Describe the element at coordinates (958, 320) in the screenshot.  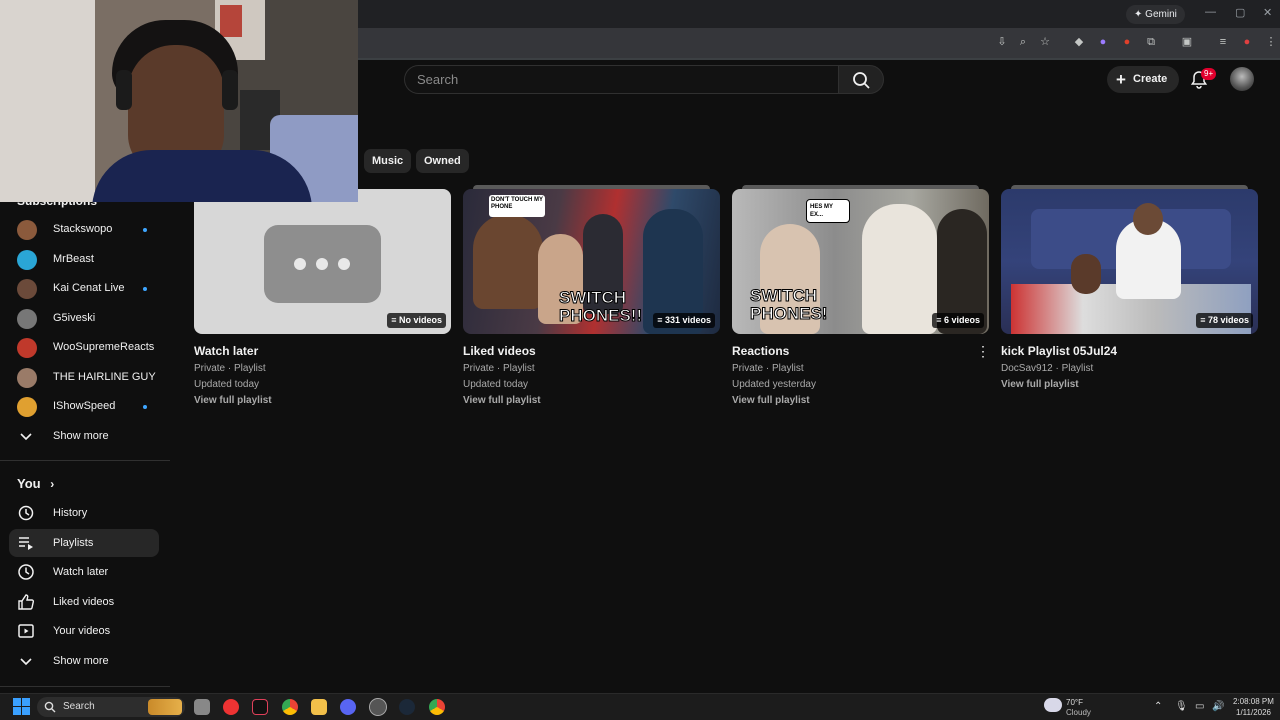
I see `video-count-badge: ≡ 6 videos` at that location.